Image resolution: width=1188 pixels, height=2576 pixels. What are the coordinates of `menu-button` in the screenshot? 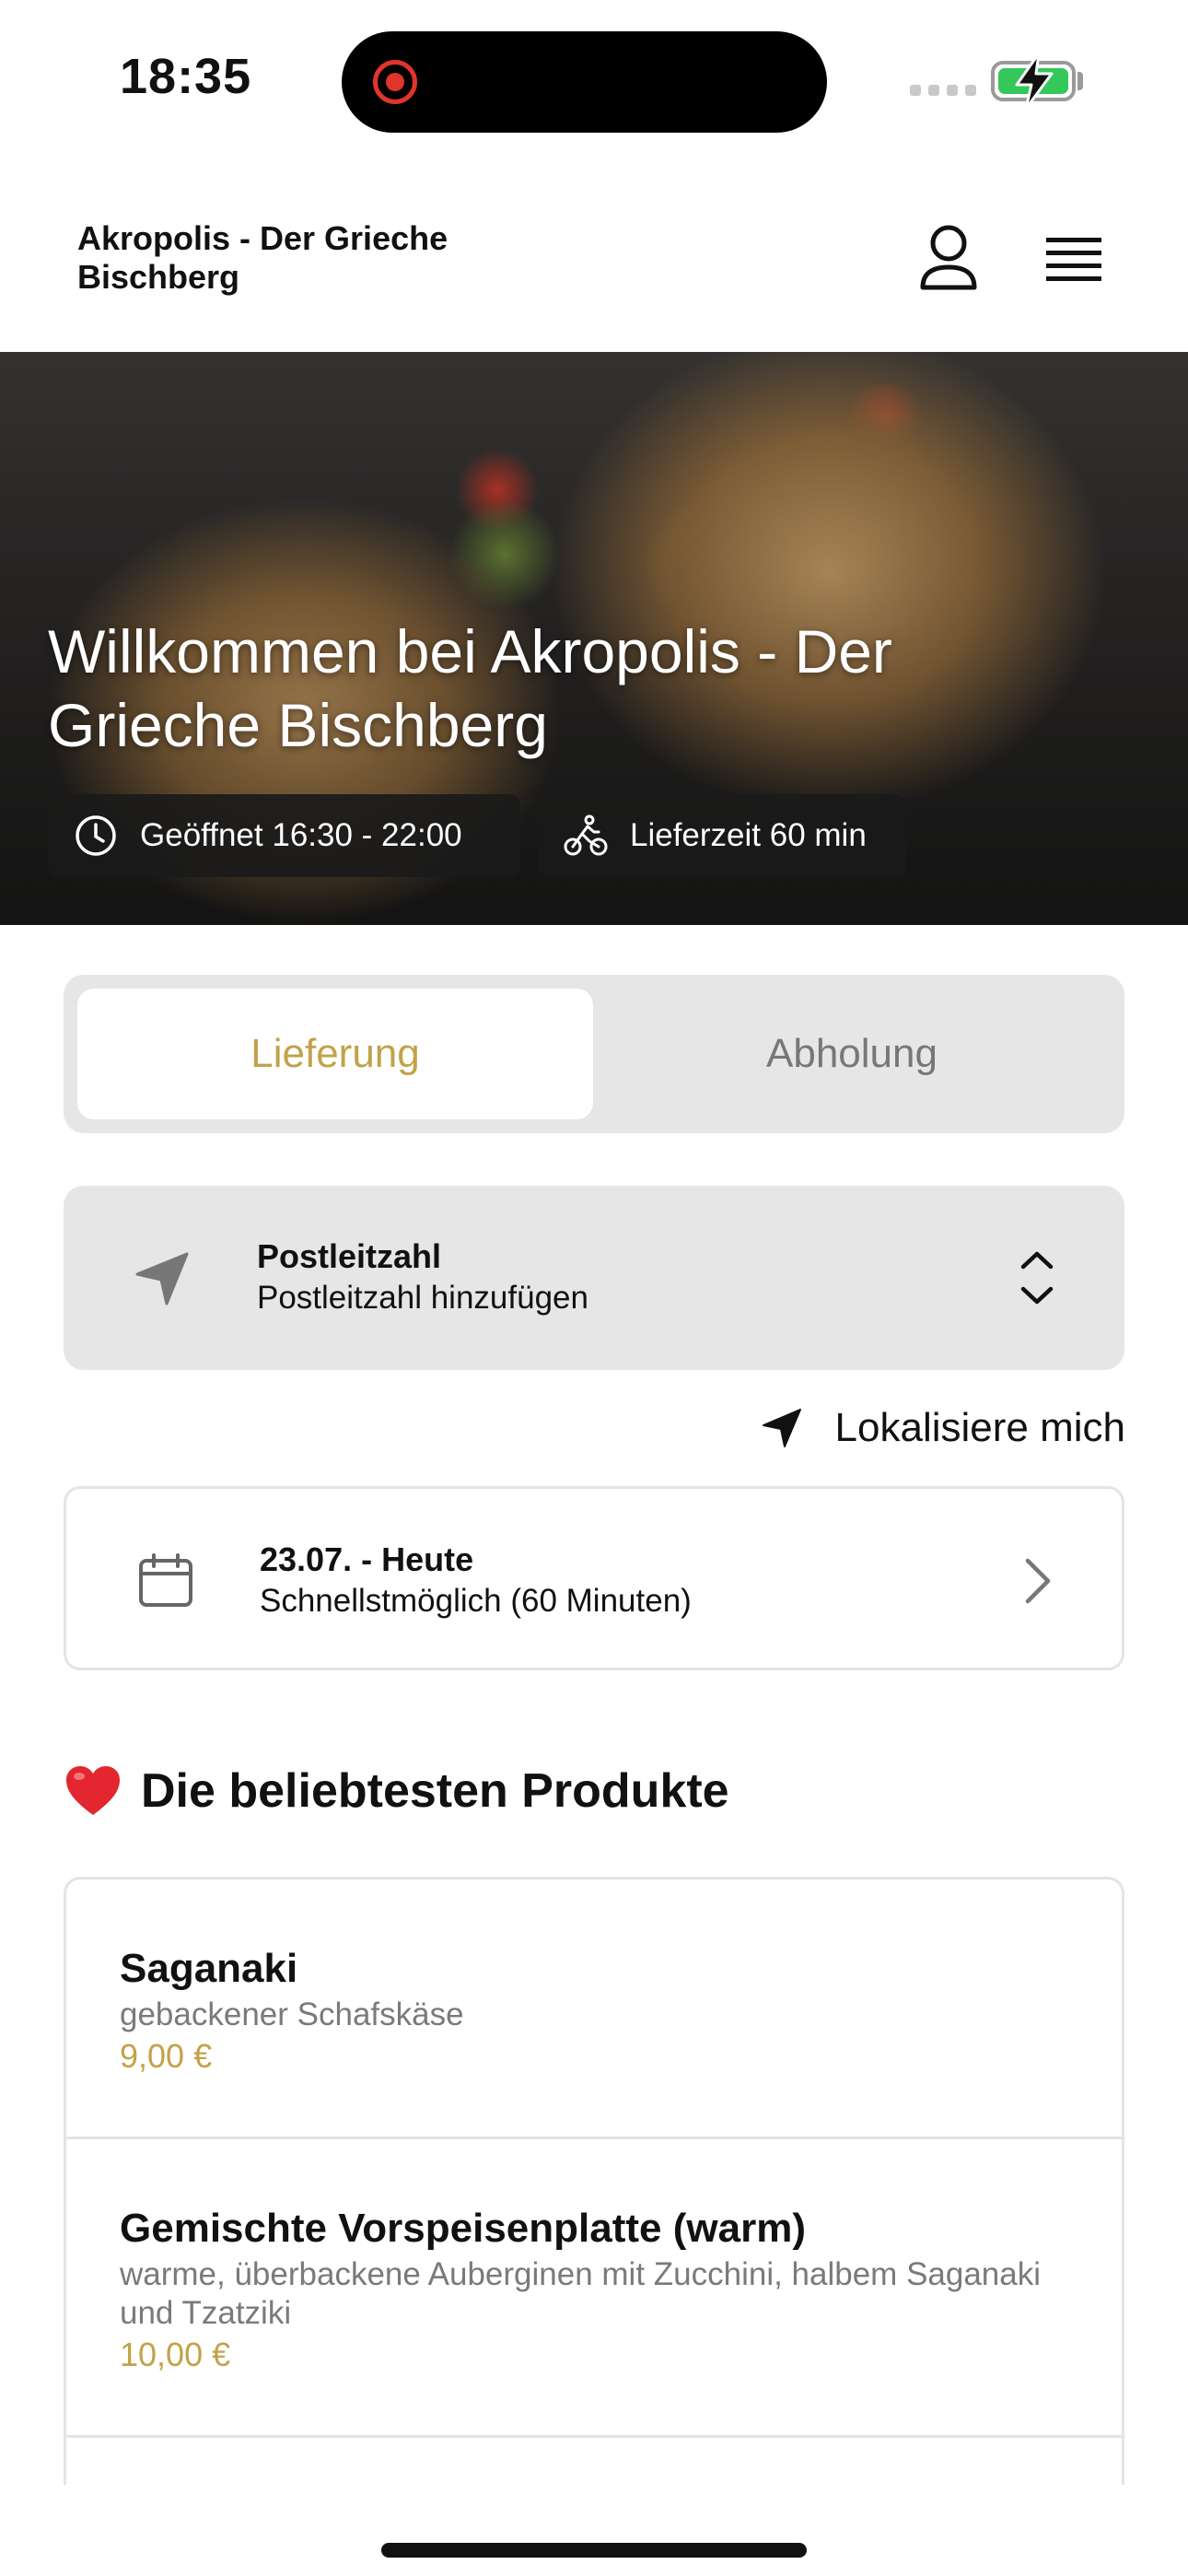 It's located at (1073, 258).